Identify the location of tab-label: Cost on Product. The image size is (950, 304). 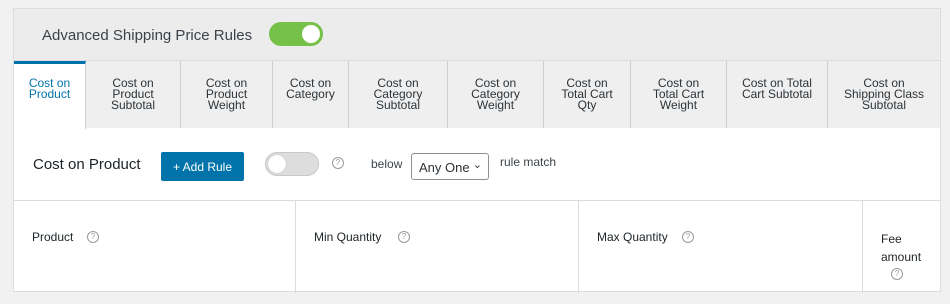
(49, 88).